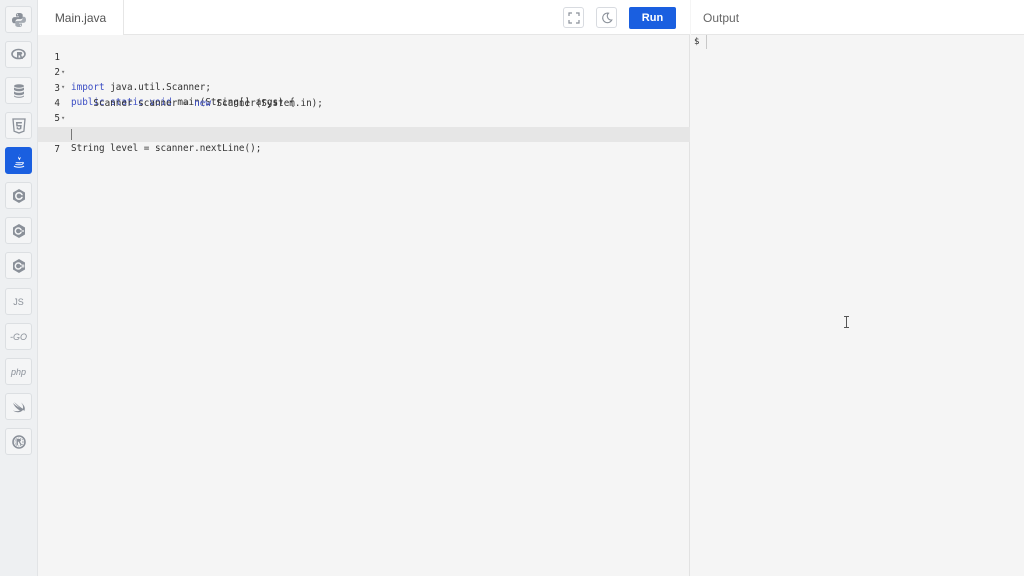 This screenshot has height=576, width=1024. What do you see at coordinates (18, 90) in the screenshot?
I see `database-icon` at bounding box center [18, 90].